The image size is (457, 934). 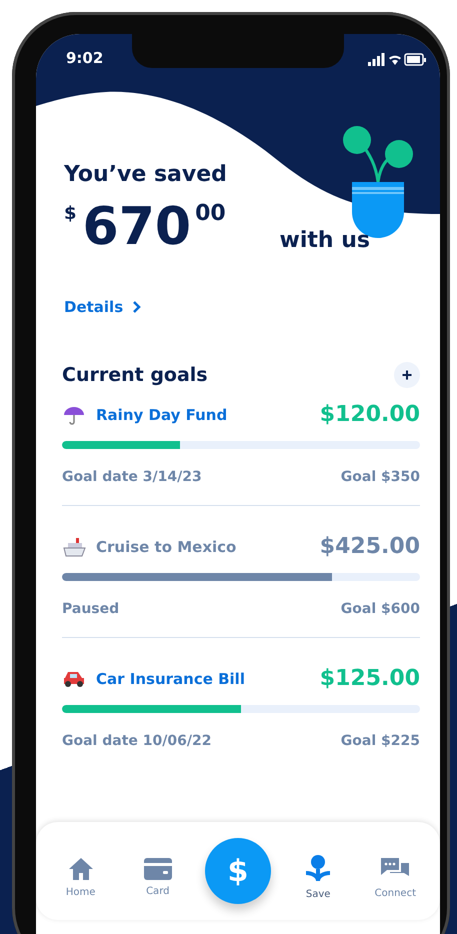 What do you see at coordinates (395, 877) in the screenshot?
I see `nav-tab: Connect` at bounding box center [395, 877].